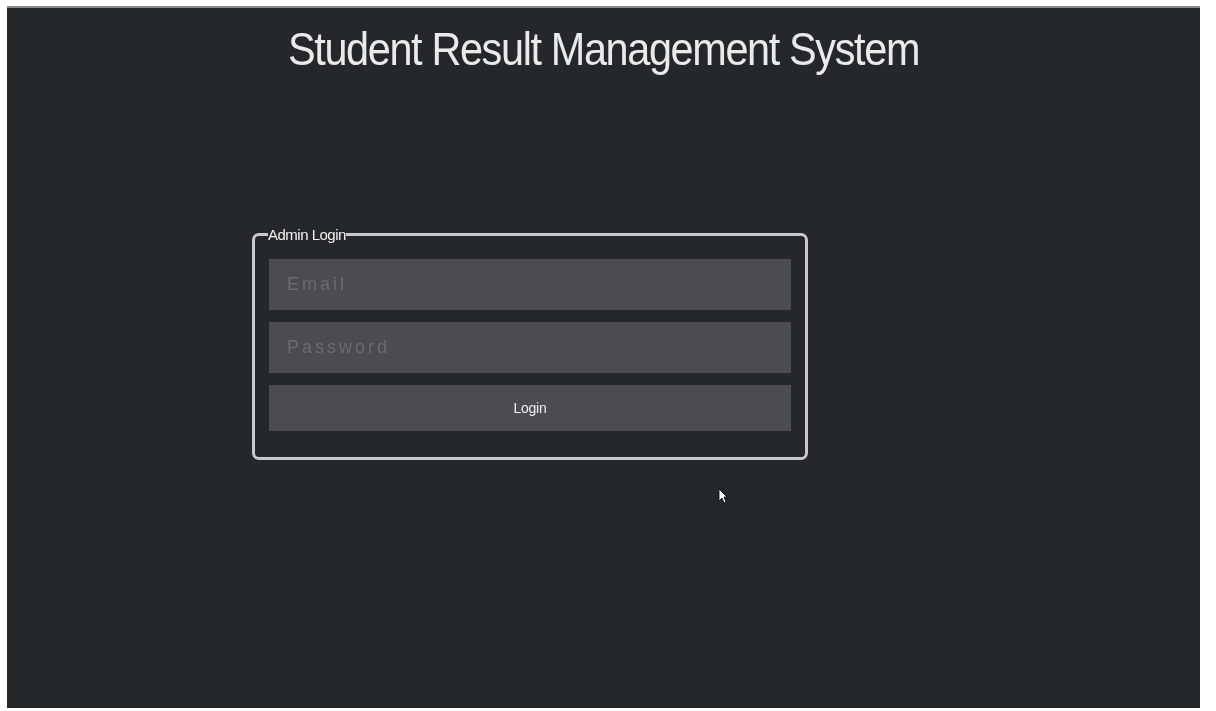 The height and width of the screenshot is (711, 1216). I want to click on panel-legend: Admin Login, so click(307, 234).